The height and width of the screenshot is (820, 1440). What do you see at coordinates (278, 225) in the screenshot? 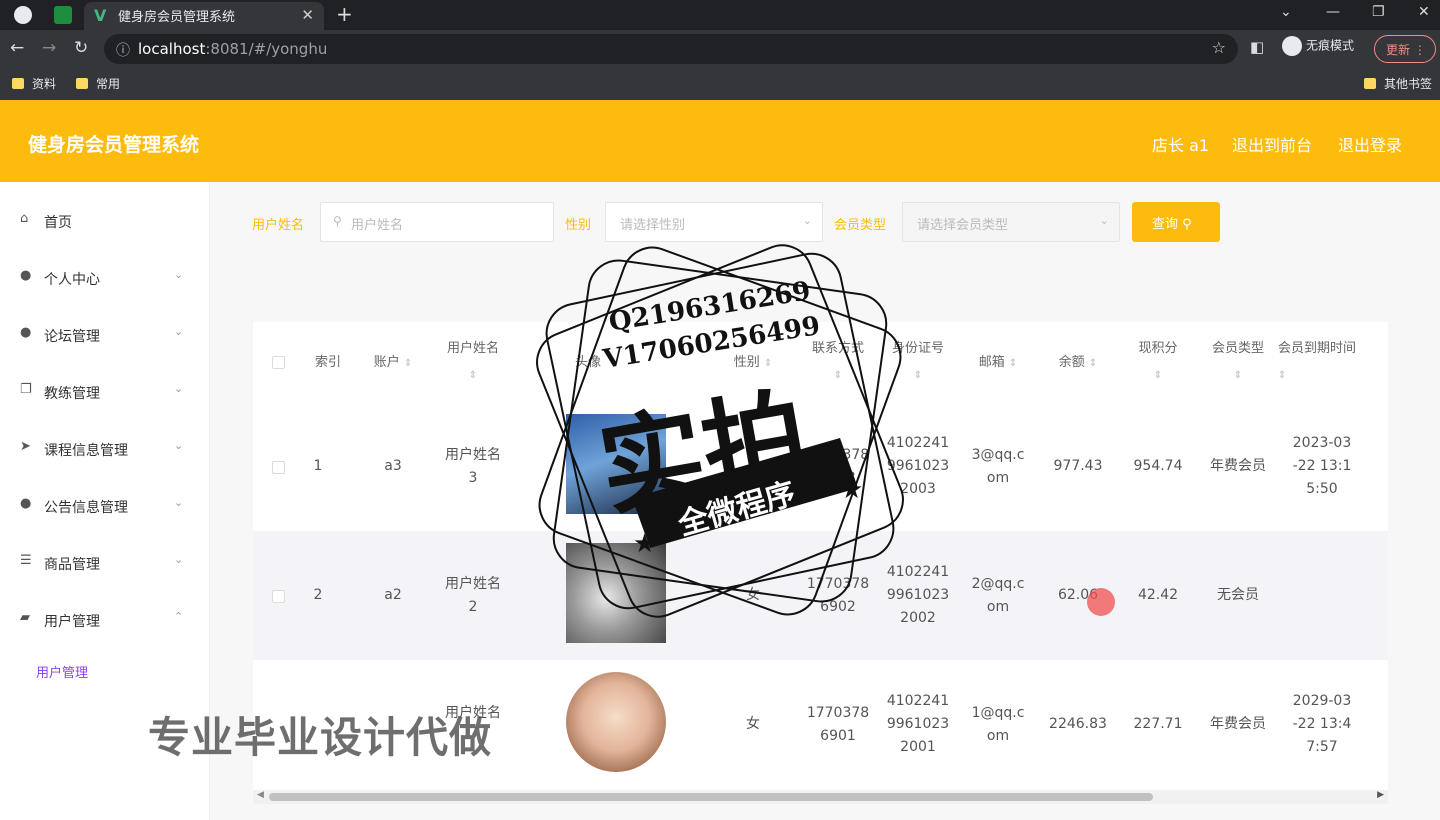
I see `search-name-label: 用户姓名` at bounding box center [278, 225].